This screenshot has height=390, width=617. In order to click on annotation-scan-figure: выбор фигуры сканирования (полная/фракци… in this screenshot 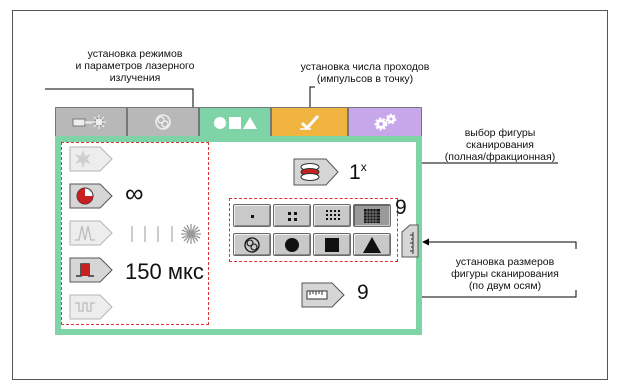, I will do `click(500, 145)`.